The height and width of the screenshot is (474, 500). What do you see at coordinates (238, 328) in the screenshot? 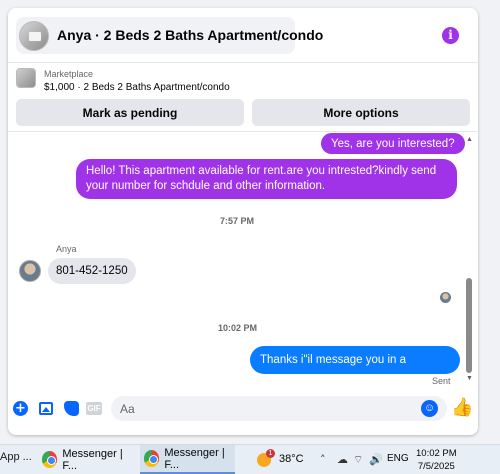
I see `message-timestamp: 10:02 PM` at bounding box center [238, 328].